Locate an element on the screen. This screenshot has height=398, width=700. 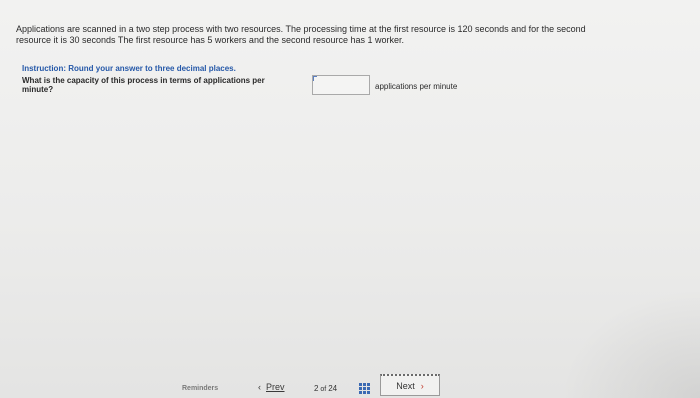
page-indicator: 2 of 24 is located at coordinates (325, 388).